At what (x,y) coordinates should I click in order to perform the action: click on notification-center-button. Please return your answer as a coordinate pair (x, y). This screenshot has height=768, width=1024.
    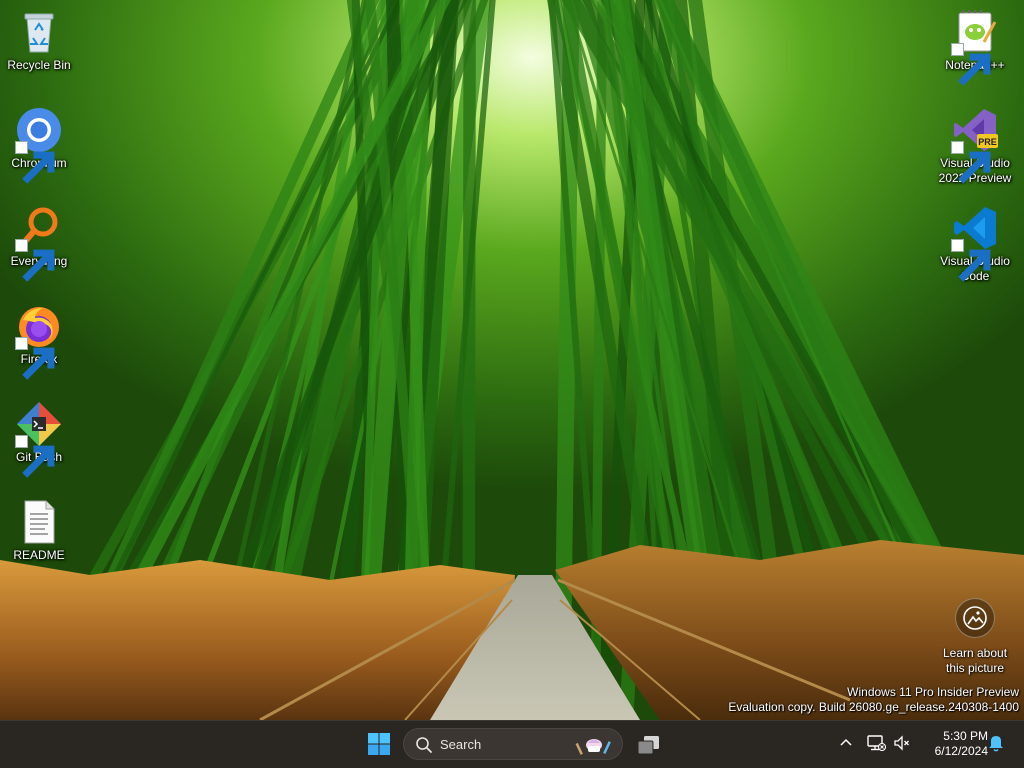
    Looking at the image, I should click on (996, 743).